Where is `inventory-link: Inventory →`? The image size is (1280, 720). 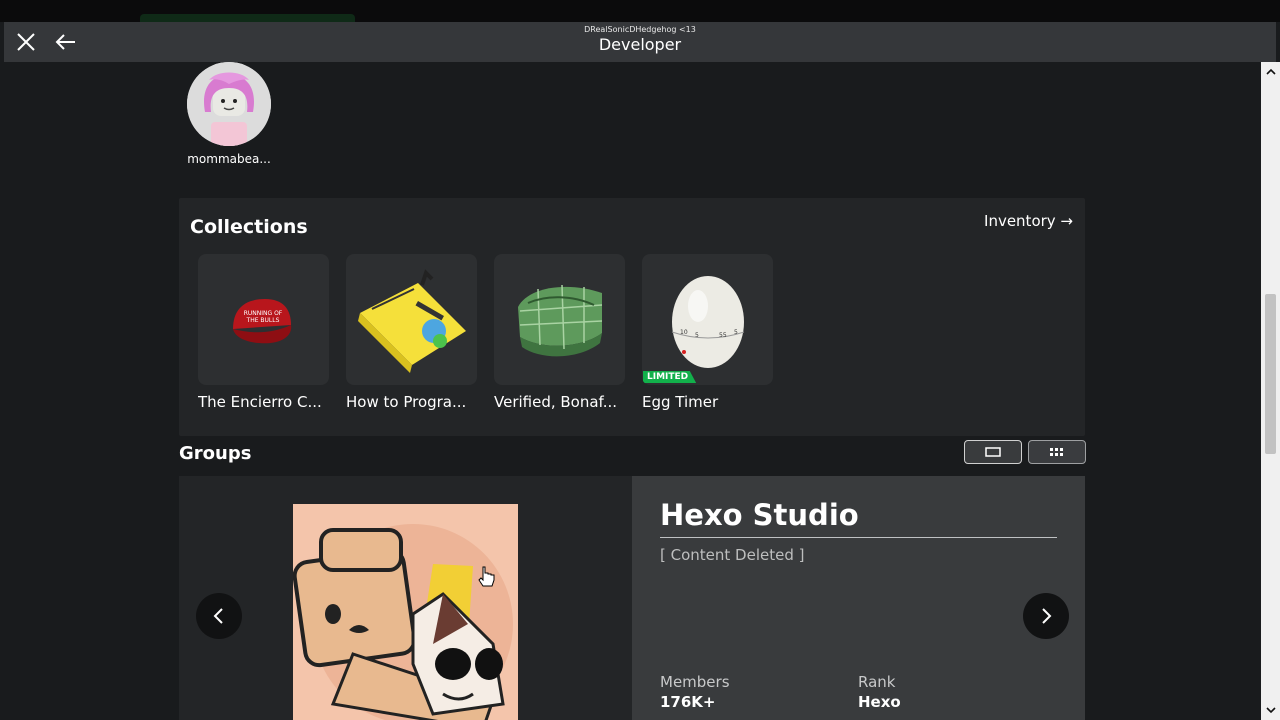
inventory-link: Inventory → is located at coordinates (1028, 221).